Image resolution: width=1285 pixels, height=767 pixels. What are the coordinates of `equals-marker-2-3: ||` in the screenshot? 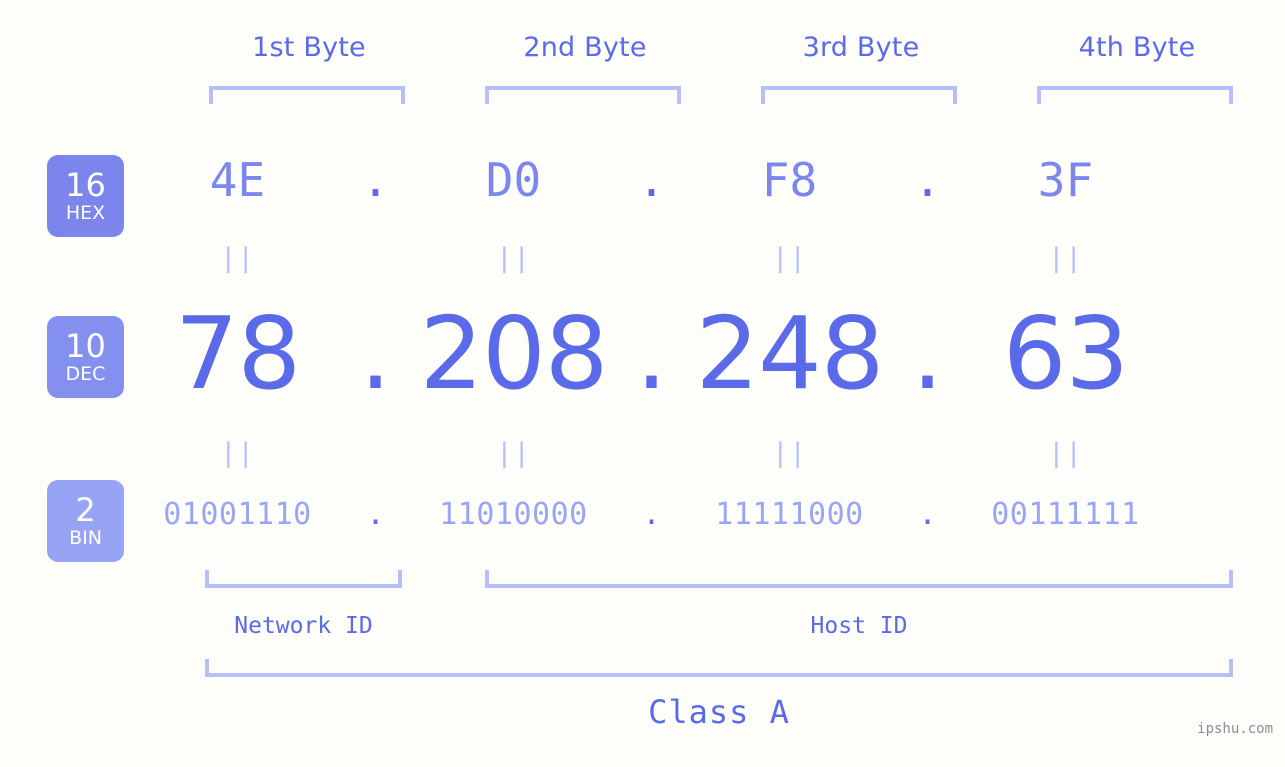 It's located at (789, 453).